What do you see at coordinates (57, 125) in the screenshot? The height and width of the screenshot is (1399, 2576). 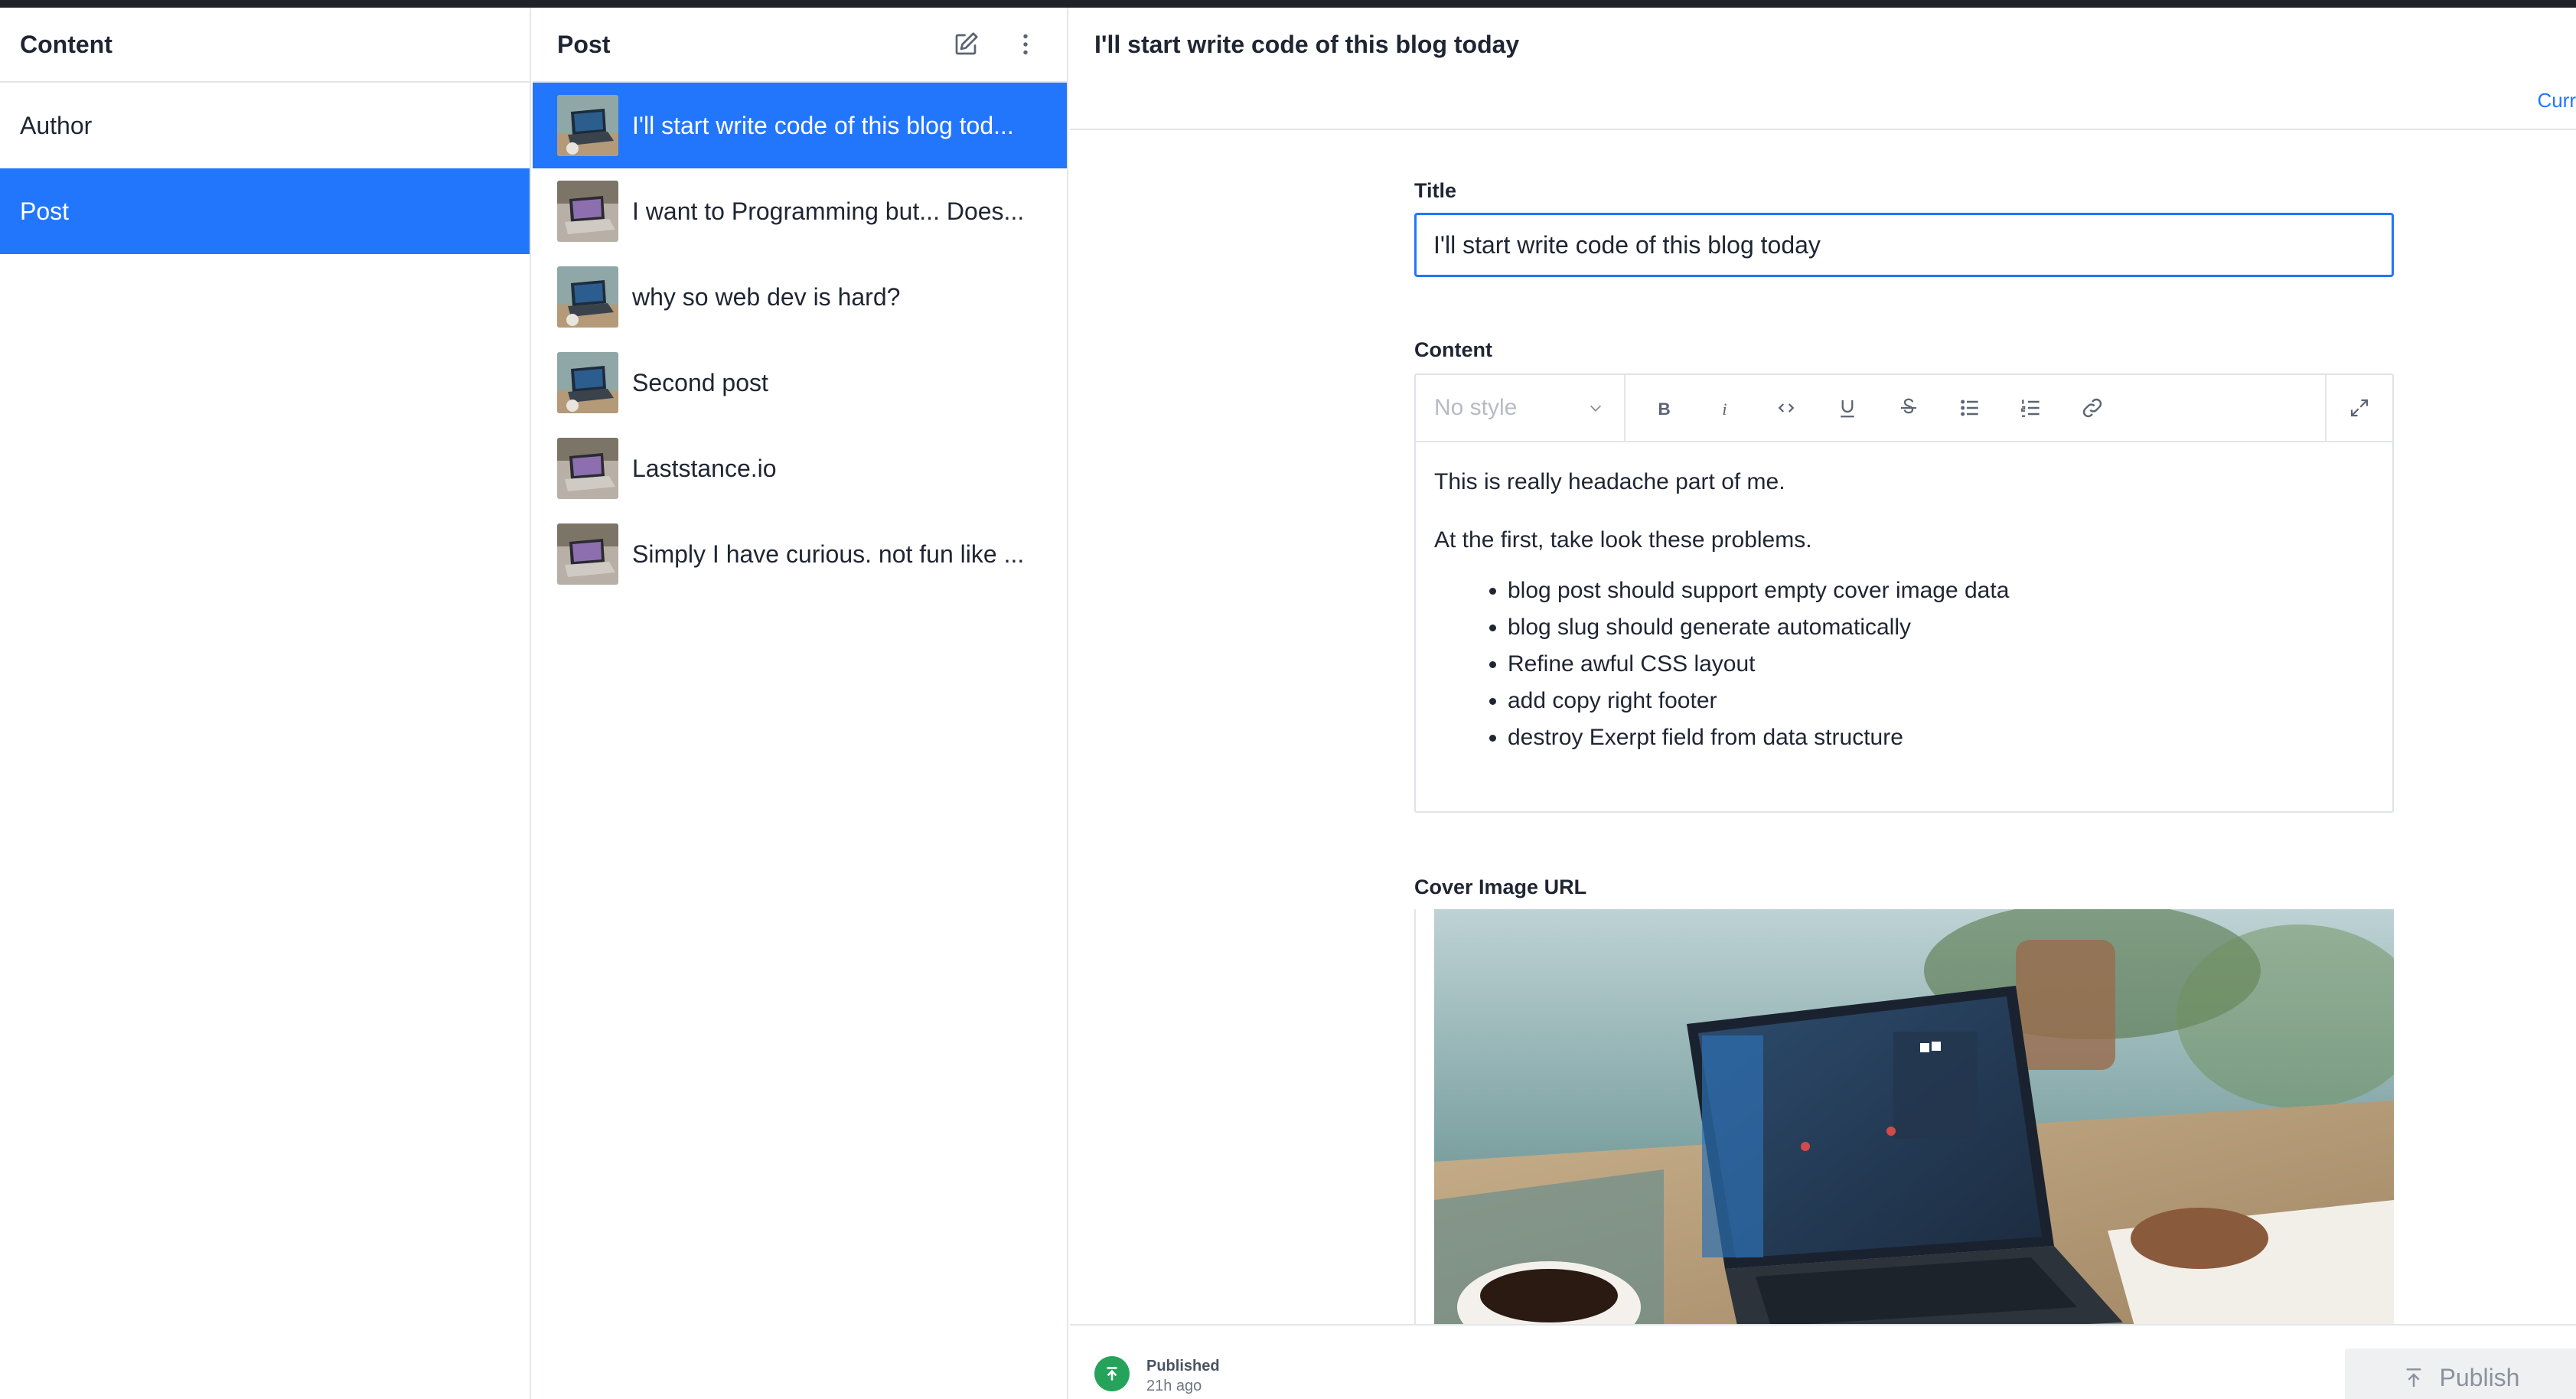 I see `nav-item-label: Author` at bounding box center [57, 125].